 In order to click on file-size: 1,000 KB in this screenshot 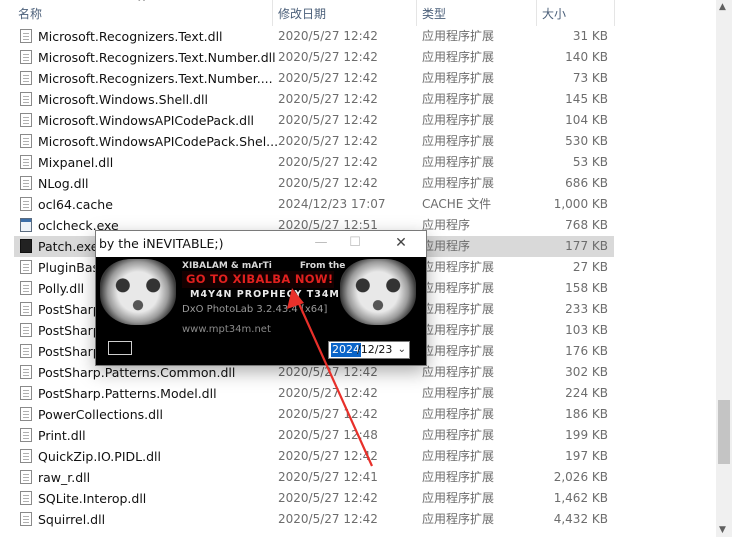, I will do `click(580, 204)`.